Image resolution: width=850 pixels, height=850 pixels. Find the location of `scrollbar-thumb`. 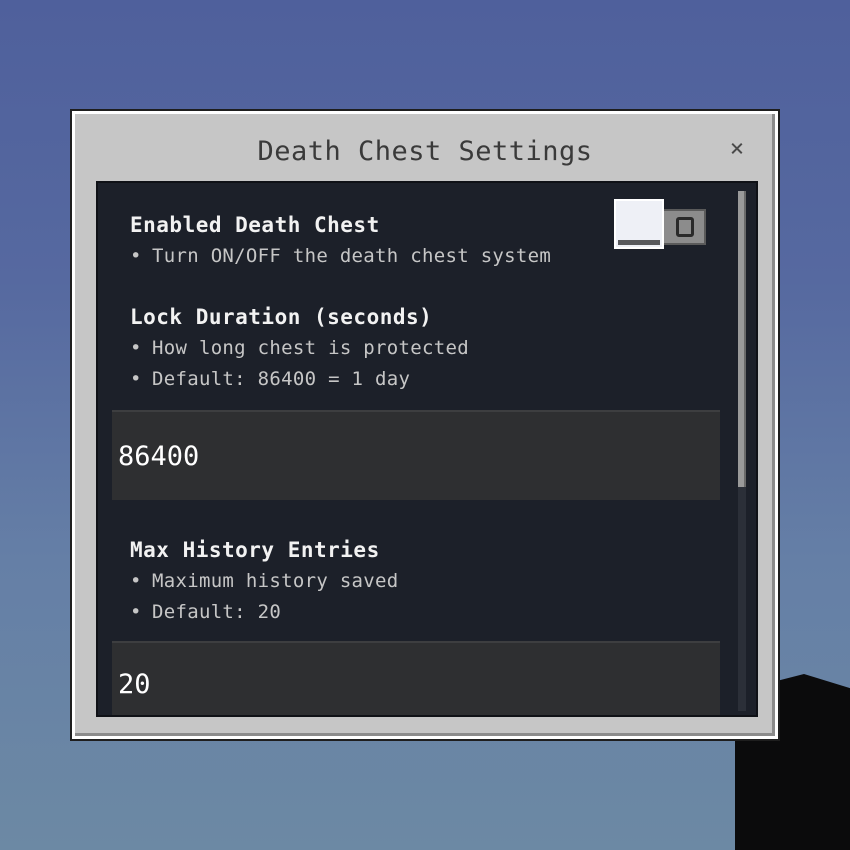

scrollbar-thumb is located at coordinates (742, 339).